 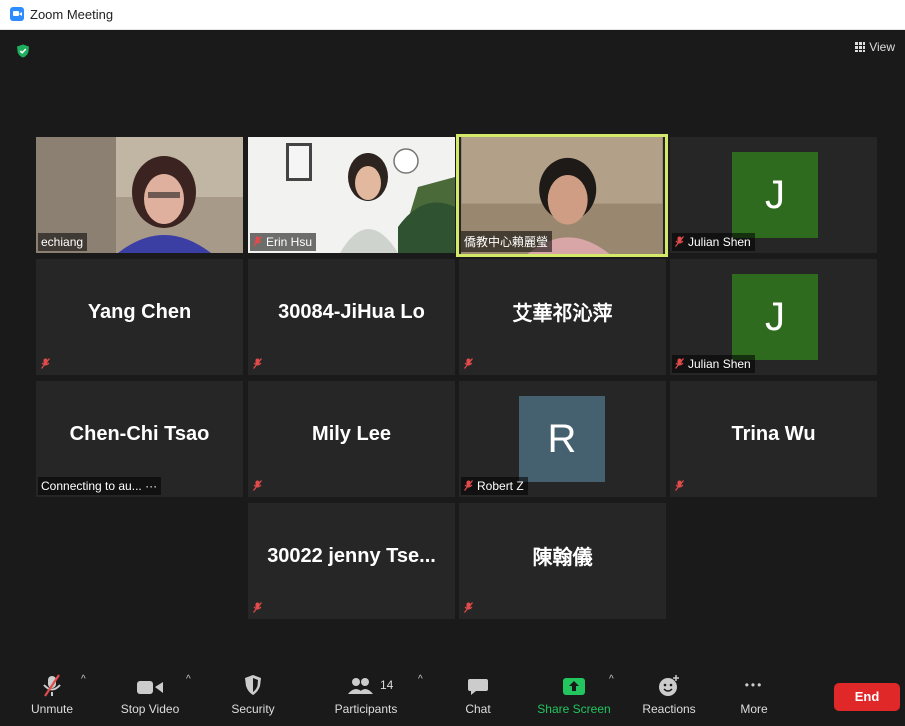 I want to click on participant-name: Robert Z, so click(x=494, y=486).